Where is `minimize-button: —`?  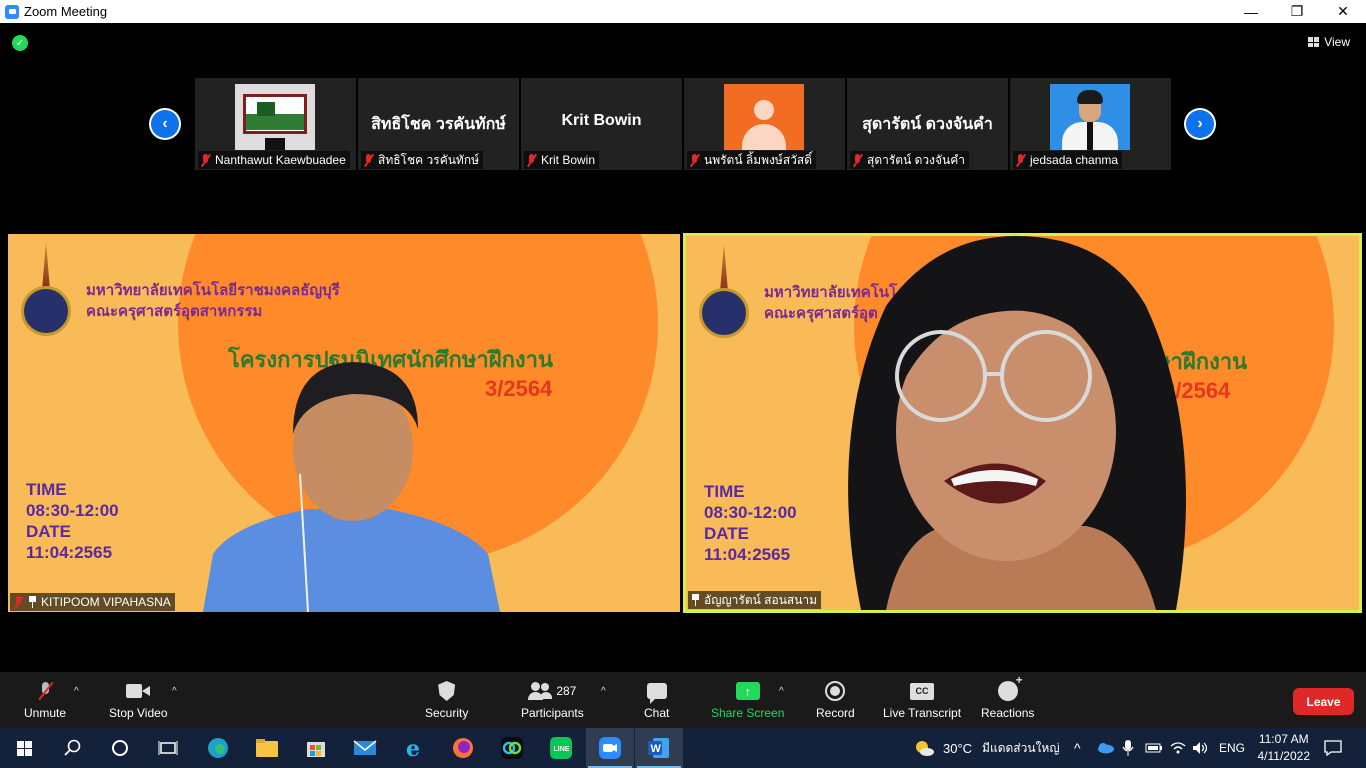 minimize-button: — is located at coordinates (1251, 11).